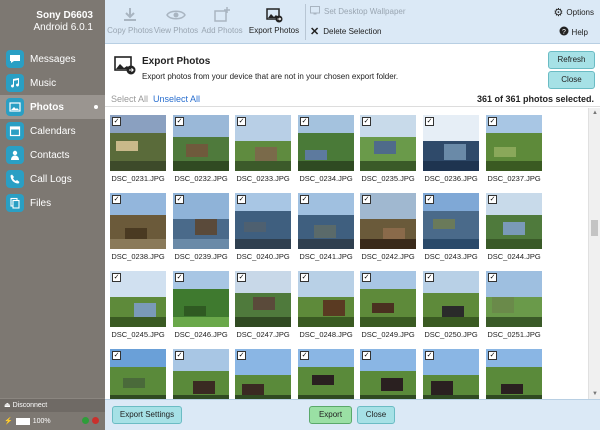  I want to click on add-photos-button: Add Photos, so click(222, 19).